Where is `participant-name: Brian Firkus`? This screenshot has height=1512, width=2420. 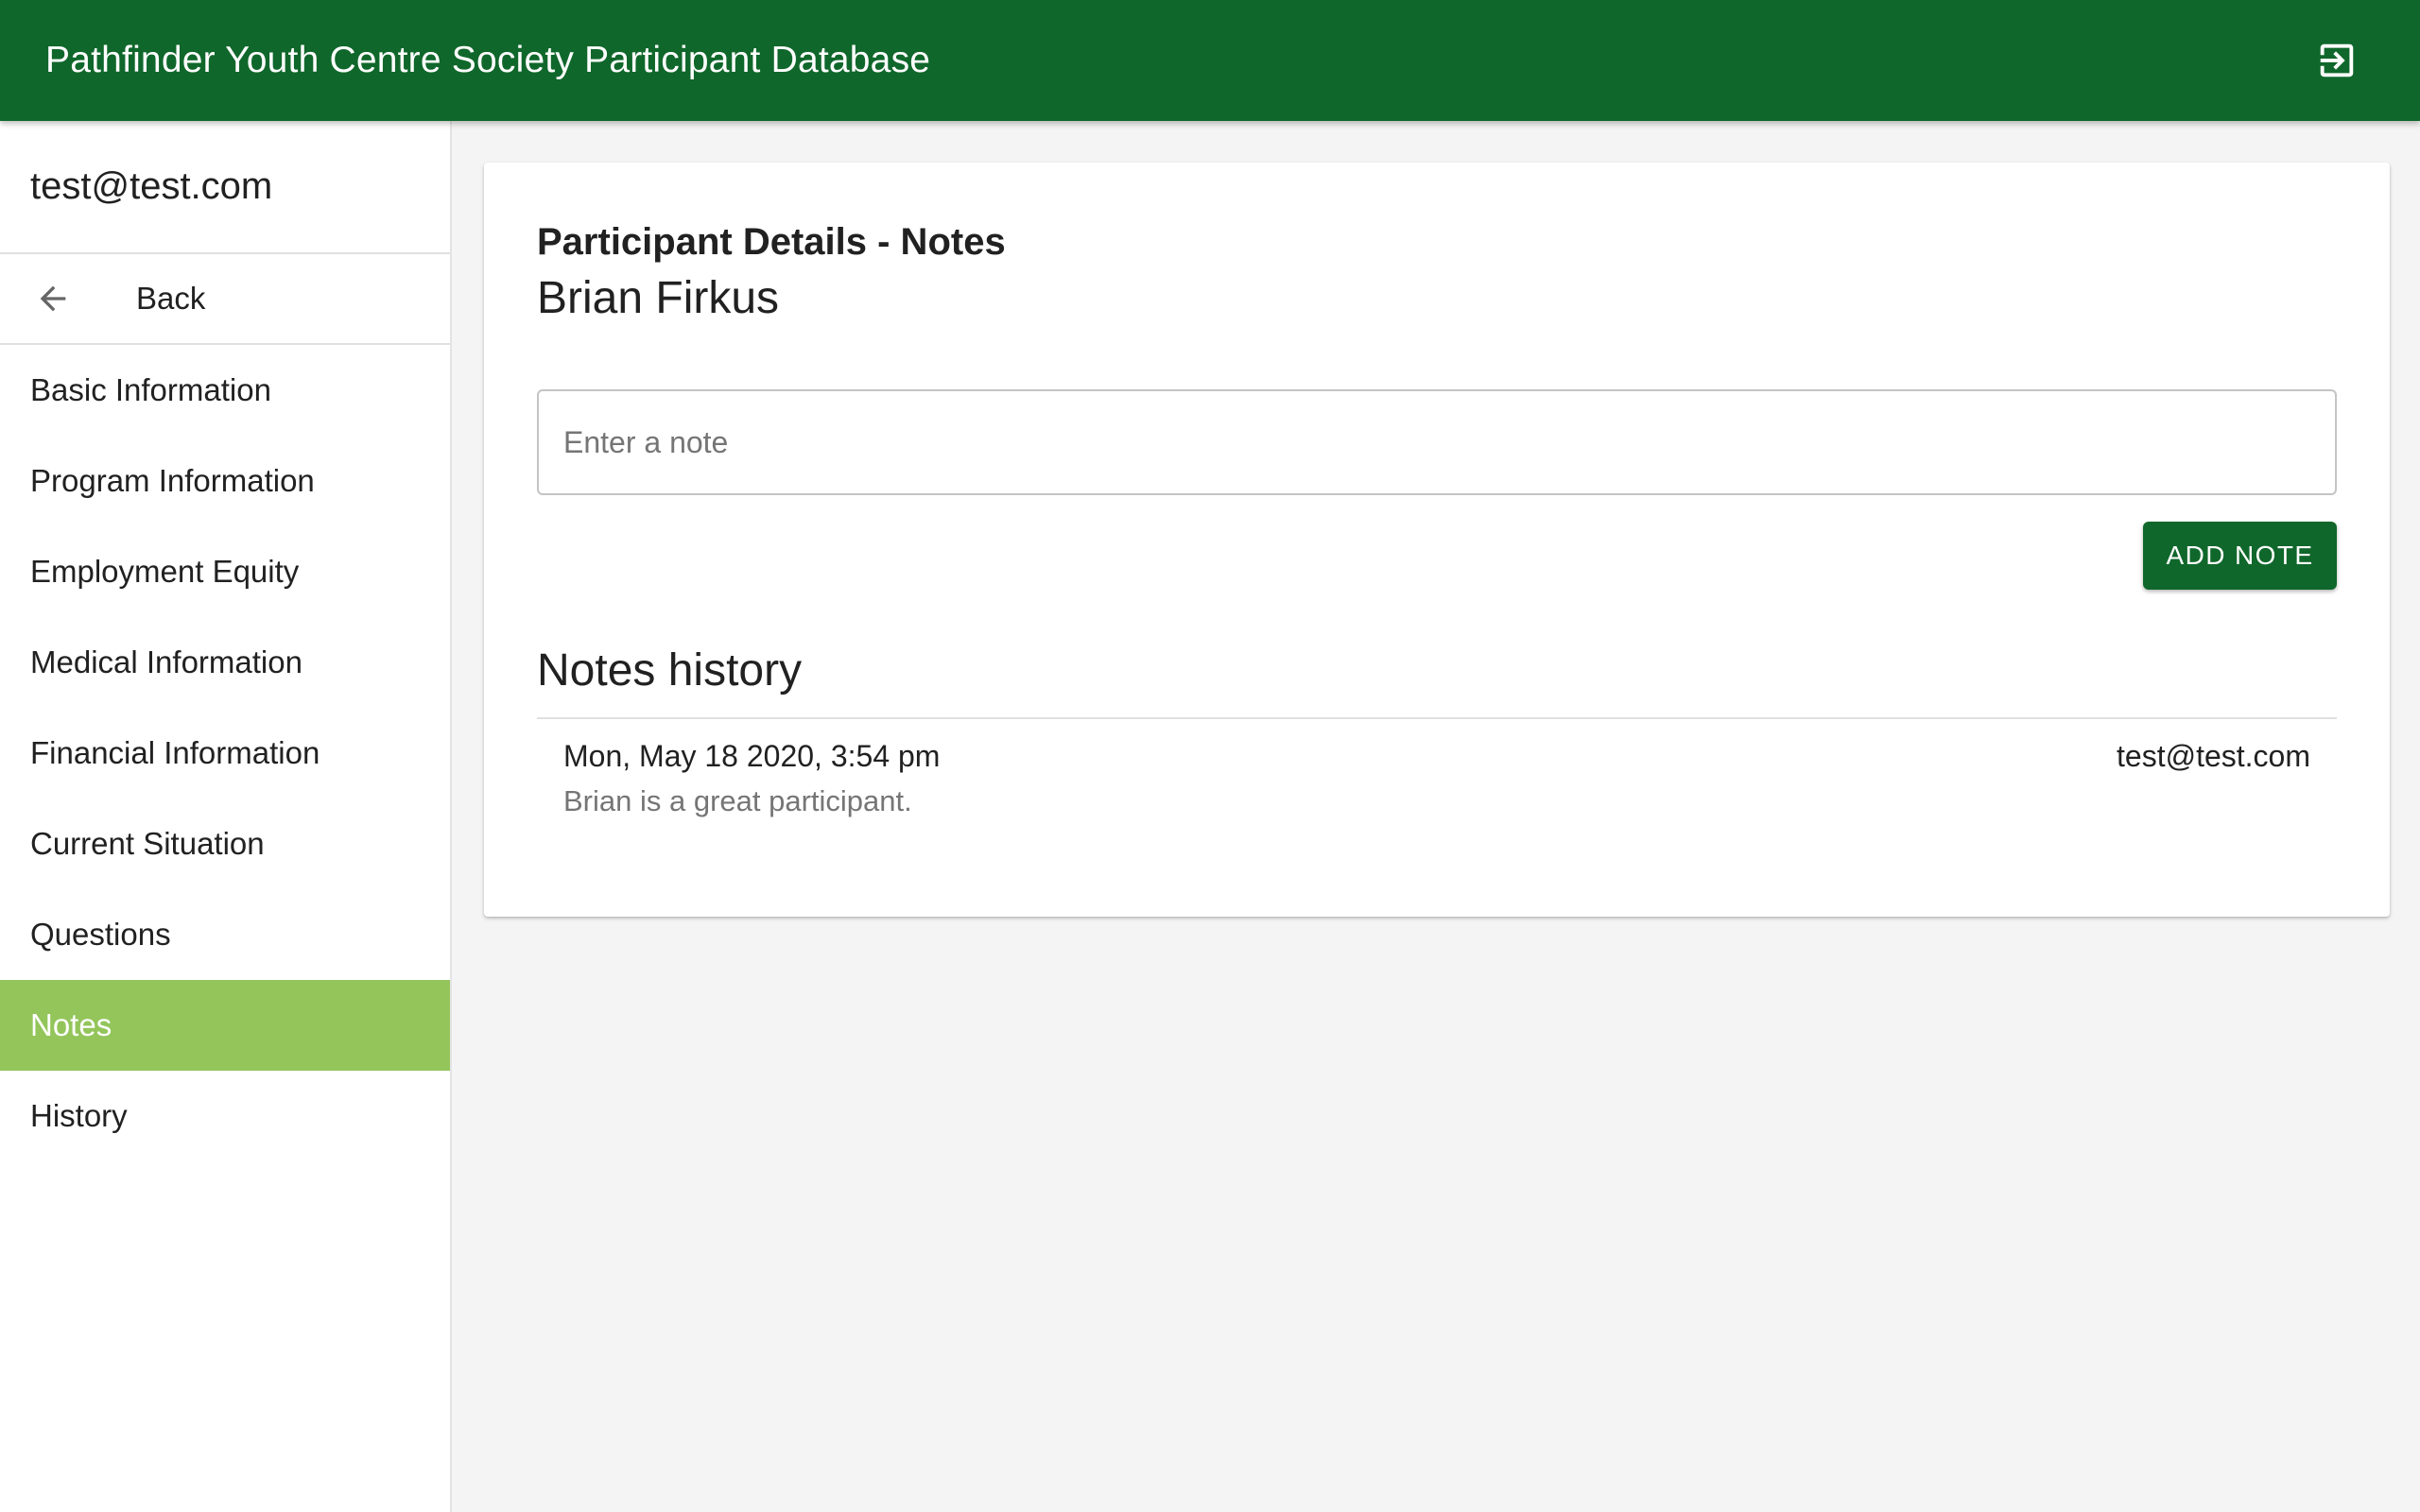
participant-name: Brian Firkus is located at coordinates (658, 298).